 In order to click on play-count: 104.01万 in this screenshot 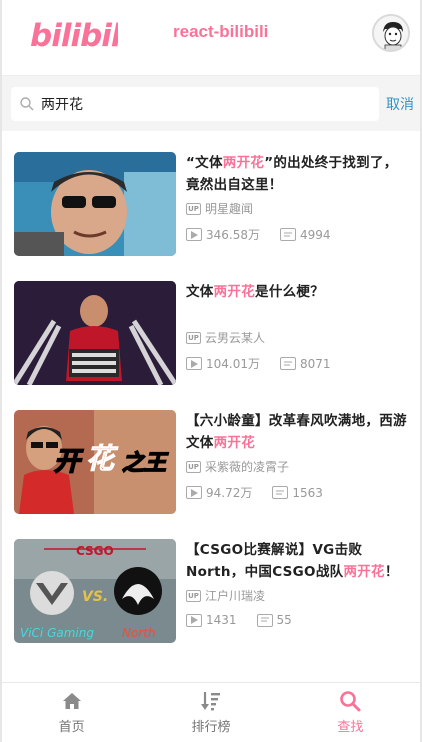, I will do `click(223, 363)`.